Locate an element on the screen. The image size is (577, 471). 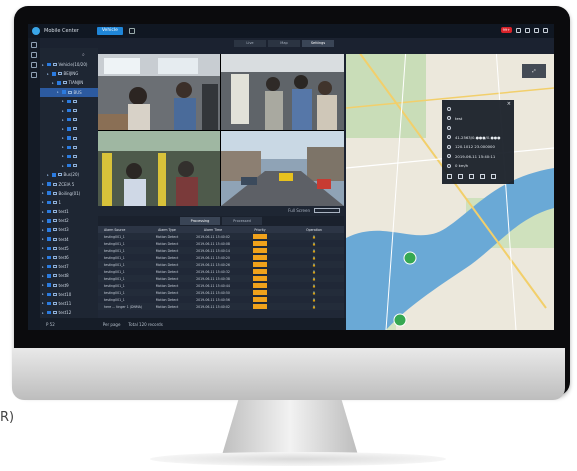
tree-node: ▸ 1 is located at coordinates (69, 202).